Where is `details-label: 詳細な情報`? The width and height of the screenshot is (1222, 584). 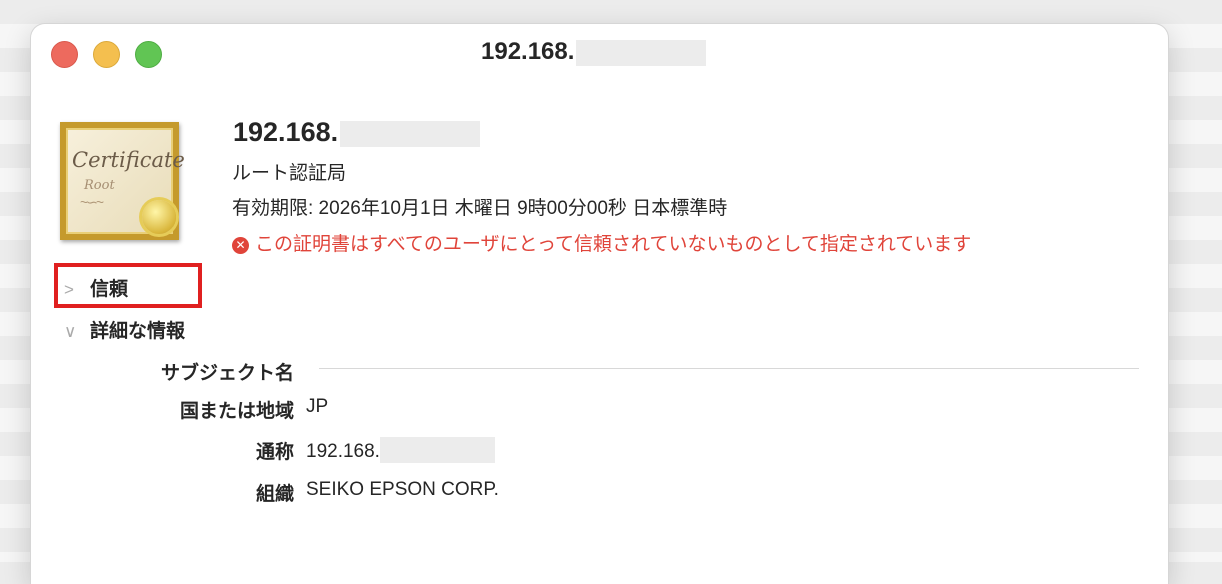
details-label: 詳細な情報 is located at coordinates (138, 331).